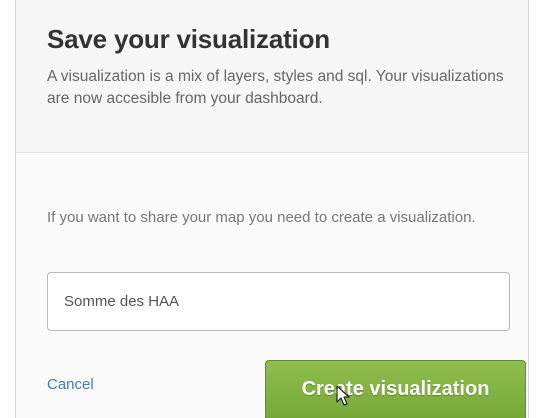 The height and width of the screenshot is (418, 542). I want to click on create-visualization-button: Create visualization, so click(395, 389).